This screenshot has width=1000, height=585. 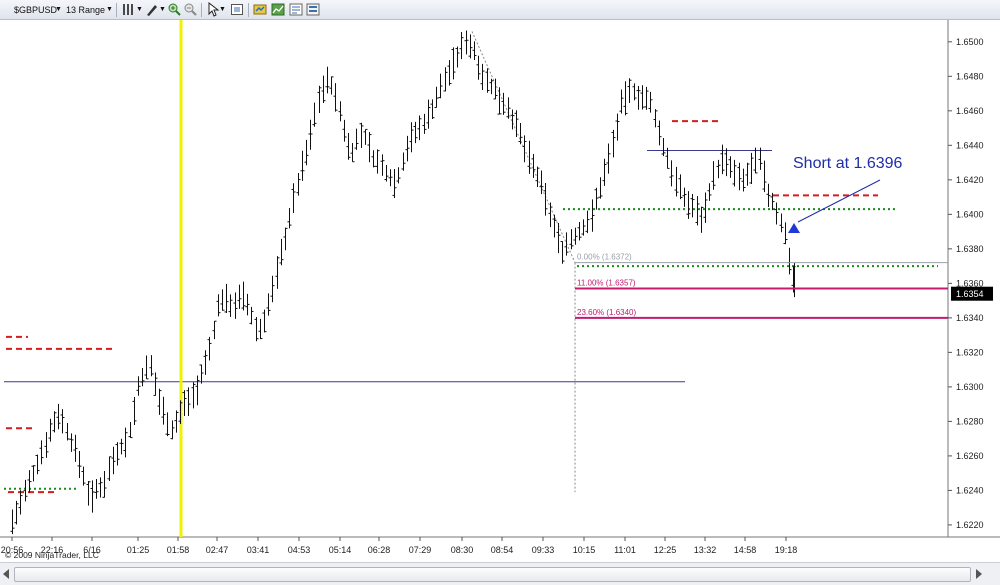 I want to click on time-tick-label: 08:30, so click(x=462, y=550).